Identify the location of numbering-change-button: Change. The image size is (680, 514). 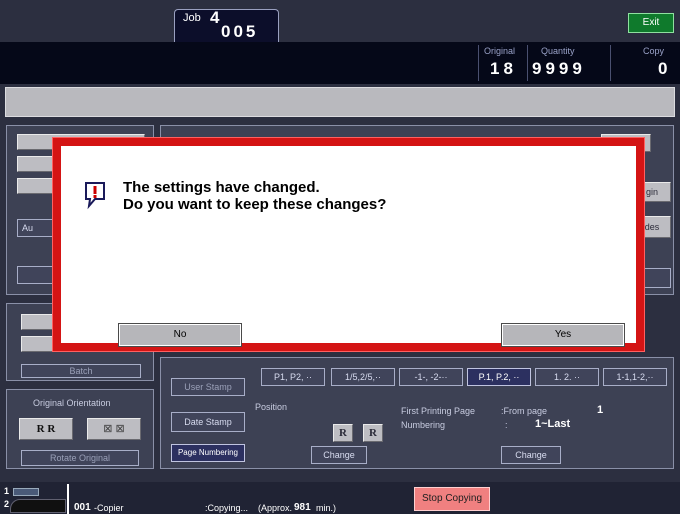
(531, 455).